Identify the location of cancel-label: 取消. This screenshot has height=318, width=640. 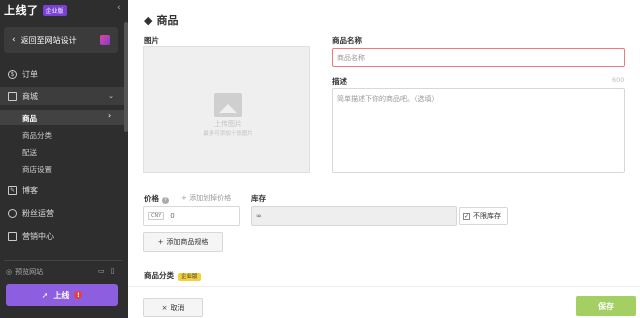
(177, 307).